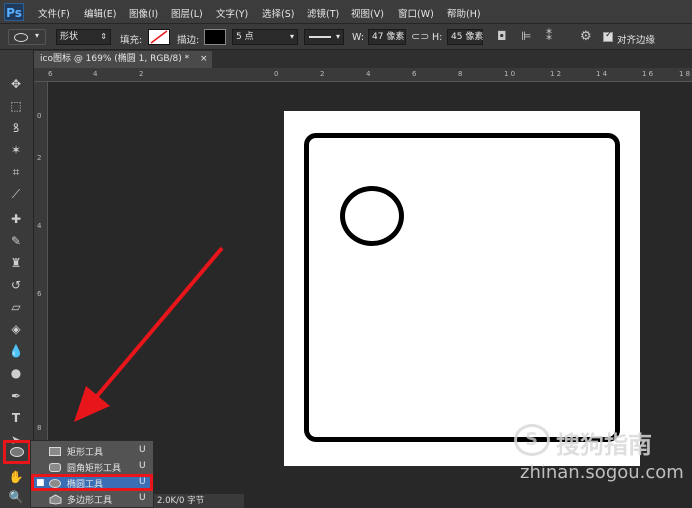 This screenshot has height=508, width=692. Describe the element at coordinates (54, 13) in the screenshot. I see `menu-file: 文件(F)` at that location.